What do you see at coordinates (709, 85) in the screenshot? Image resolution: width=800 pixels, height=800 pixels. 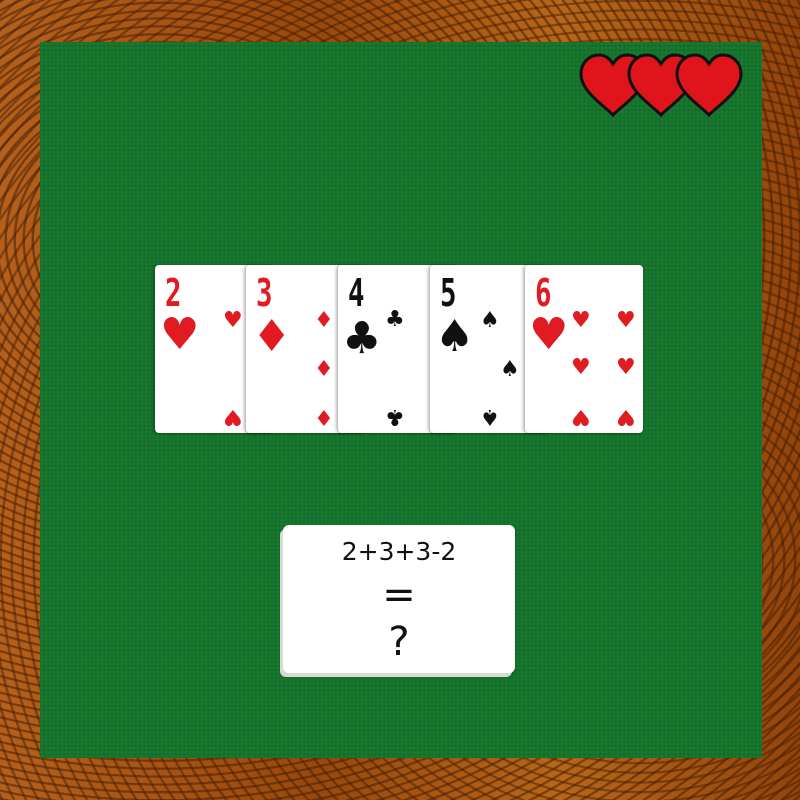 I see `heart-icon` at bounding box center [709, 85].